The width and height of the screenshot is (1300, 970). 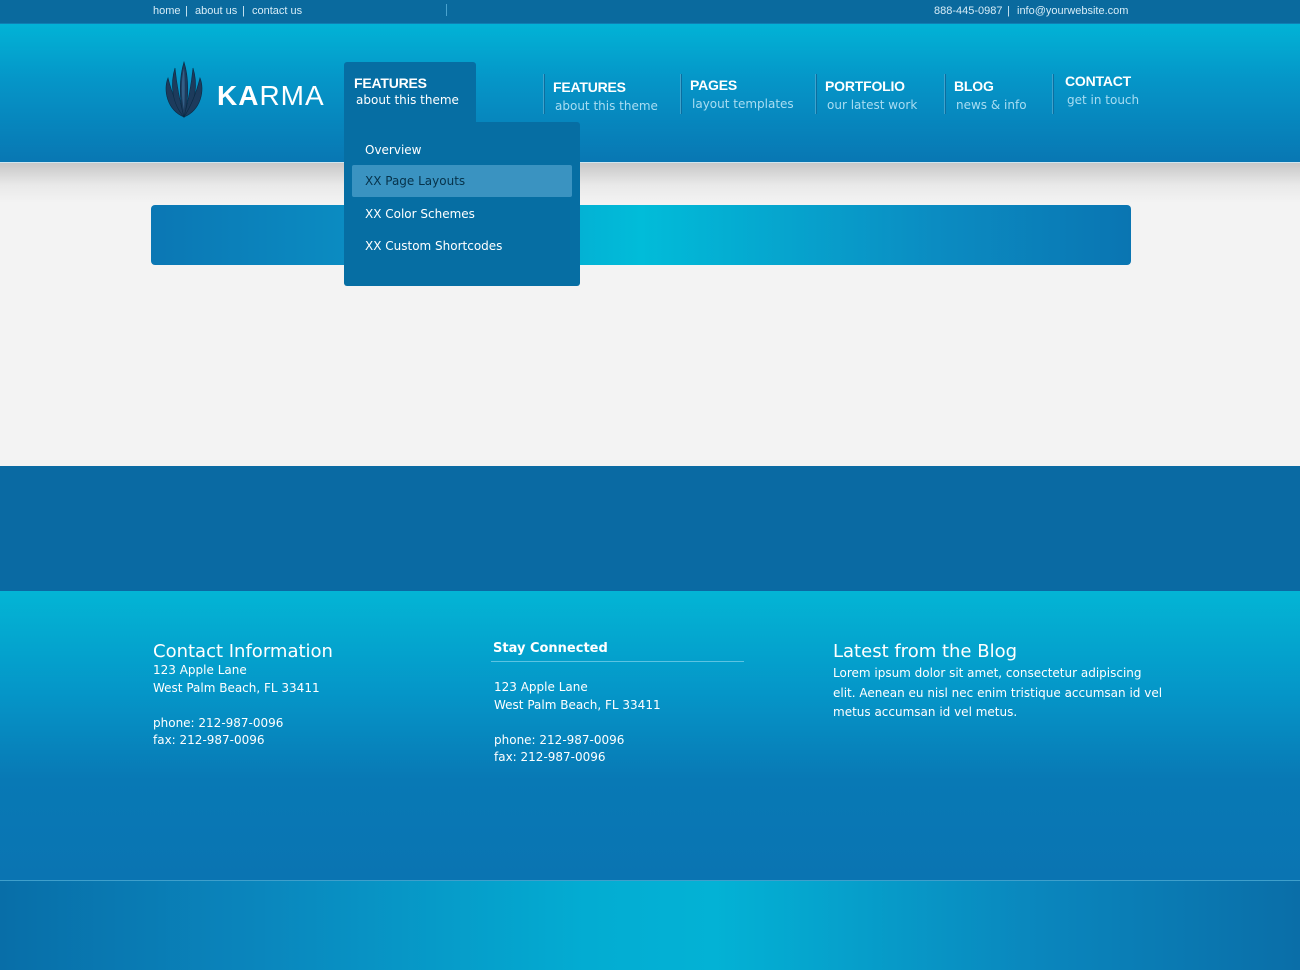 What do you see at coordinates (577, 705) in the screenshot?
I see `footer-stay-address2: West Palm Beach, FL 33411` at bounding box center [577, 705].